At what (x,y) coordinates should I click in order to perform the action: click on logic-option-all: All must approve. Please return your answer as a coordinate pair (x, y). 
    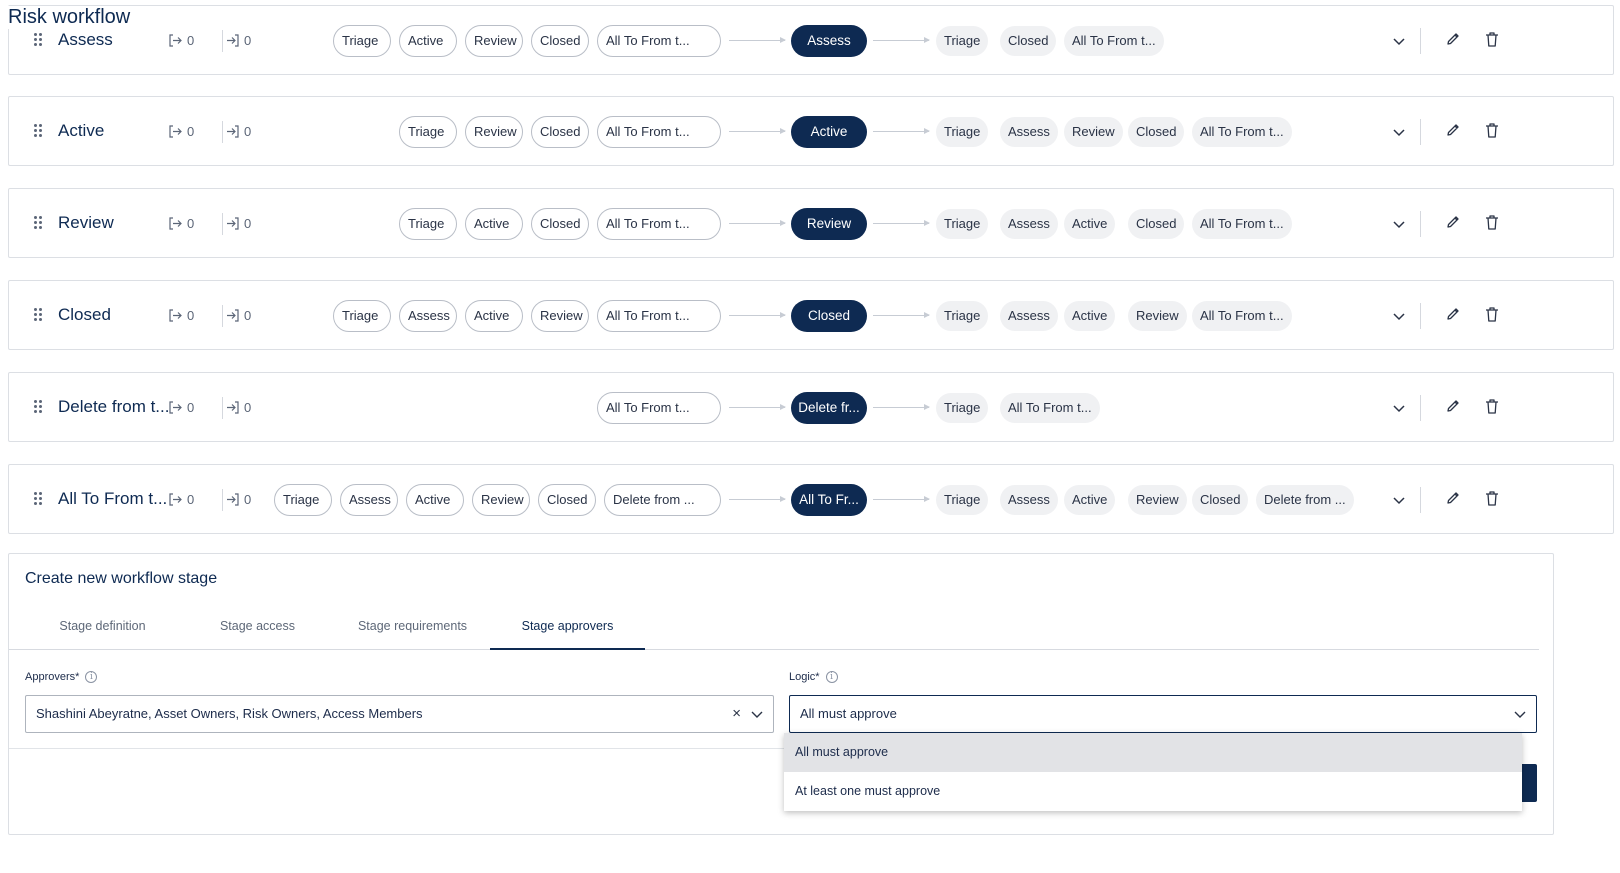
    Looking at the image, I should click on (1153, 752).